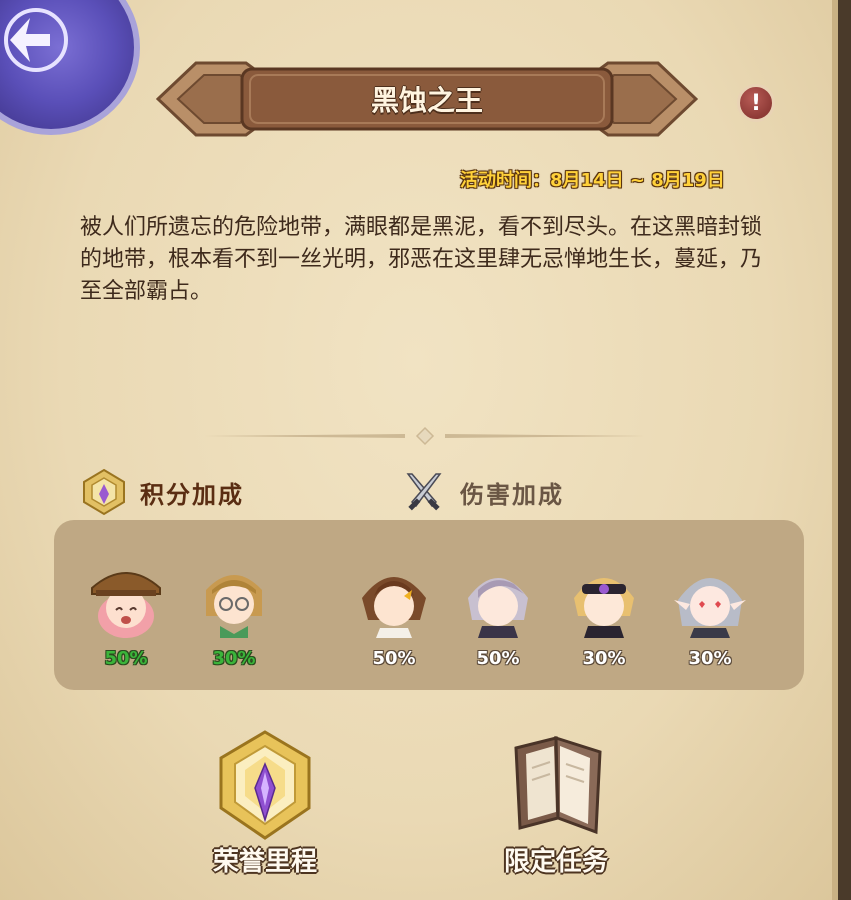 The height and width of the screenshot is (900, 851). I want to click on brown-hair-hero-avatar, so click(394, 607).